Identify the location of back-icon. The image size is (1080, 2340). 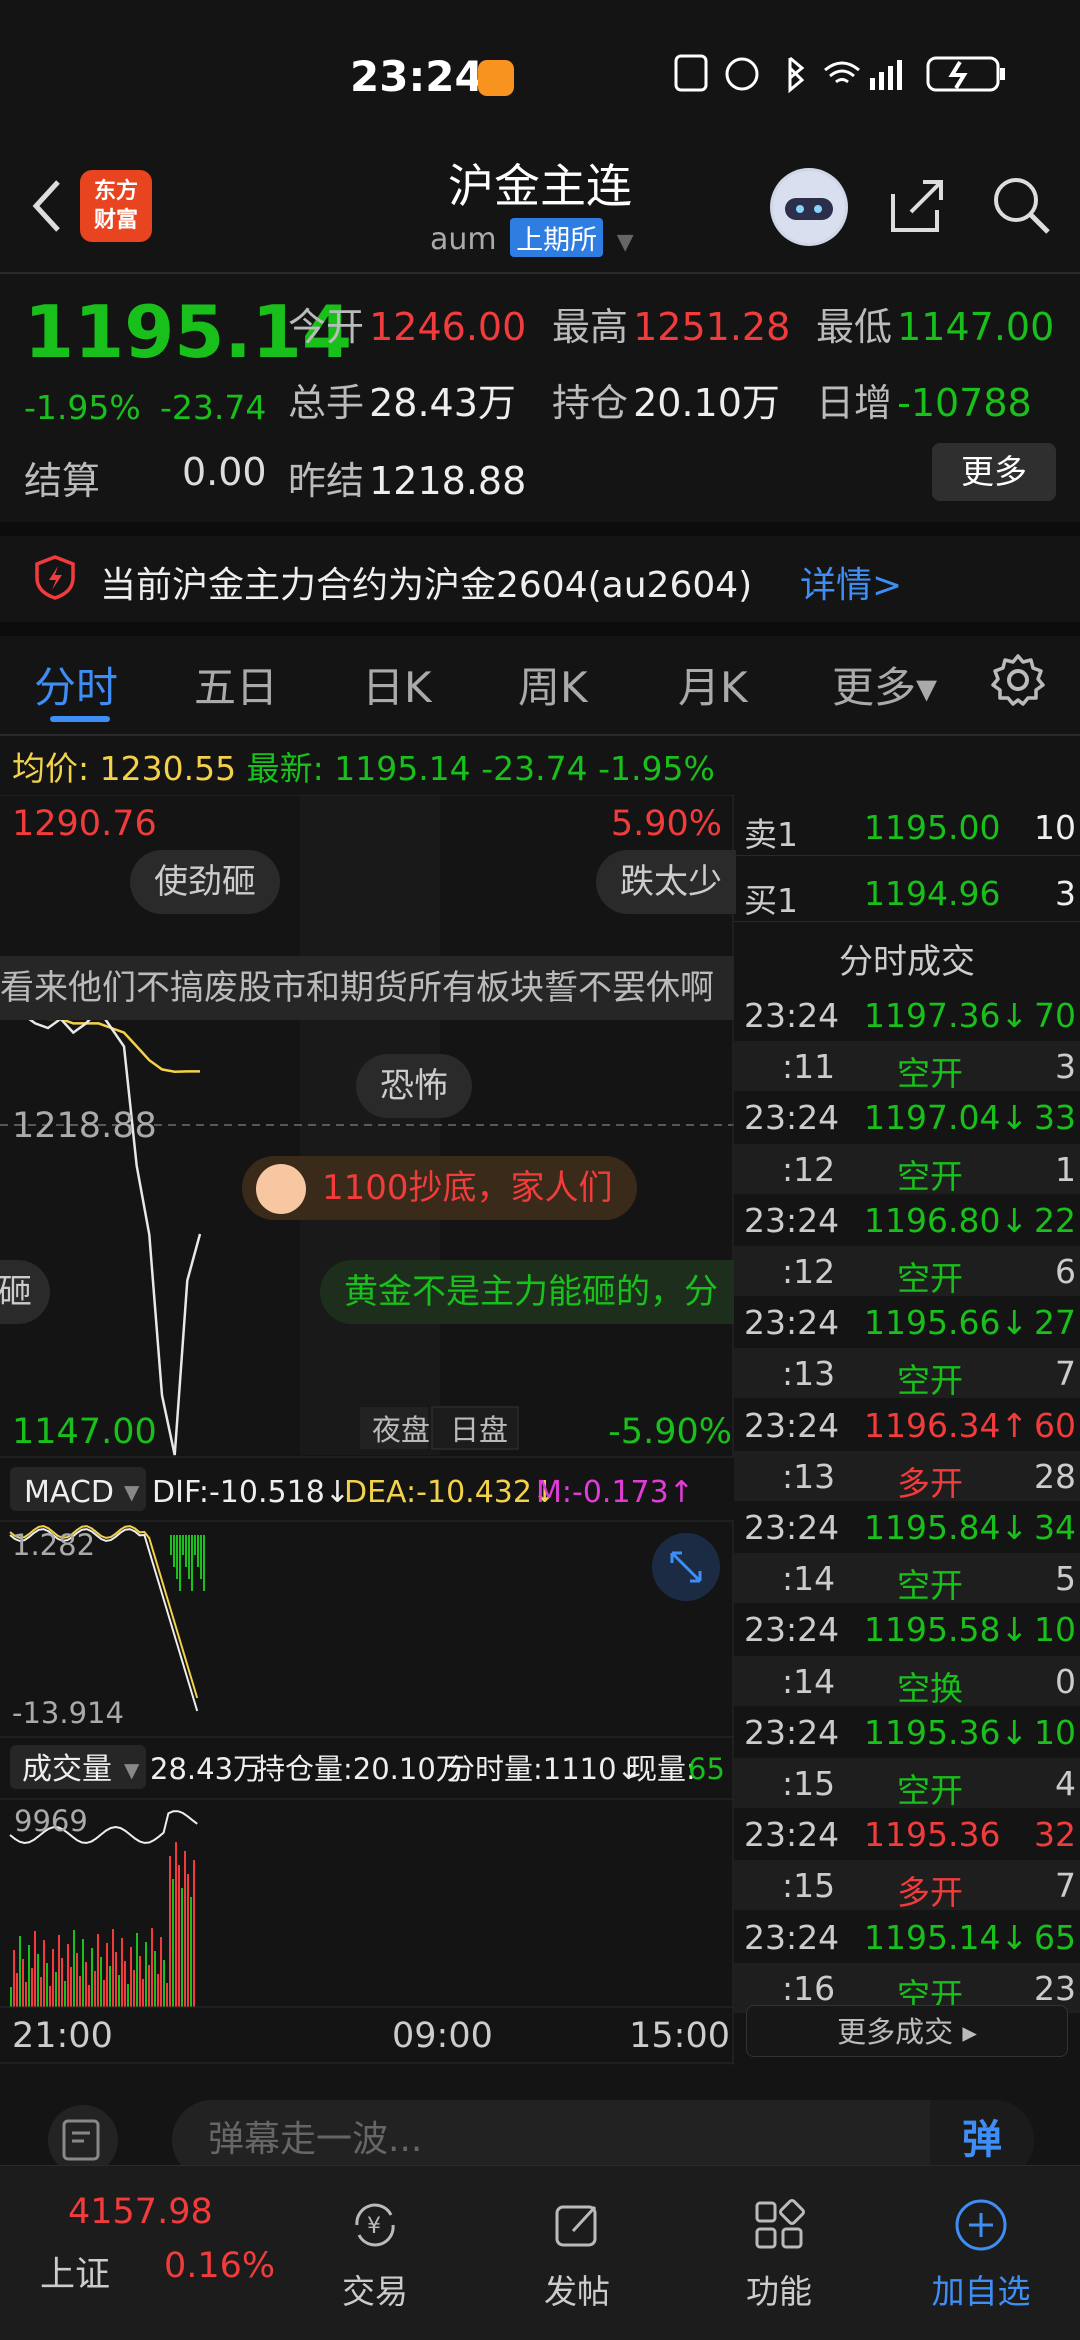
(48, 205).